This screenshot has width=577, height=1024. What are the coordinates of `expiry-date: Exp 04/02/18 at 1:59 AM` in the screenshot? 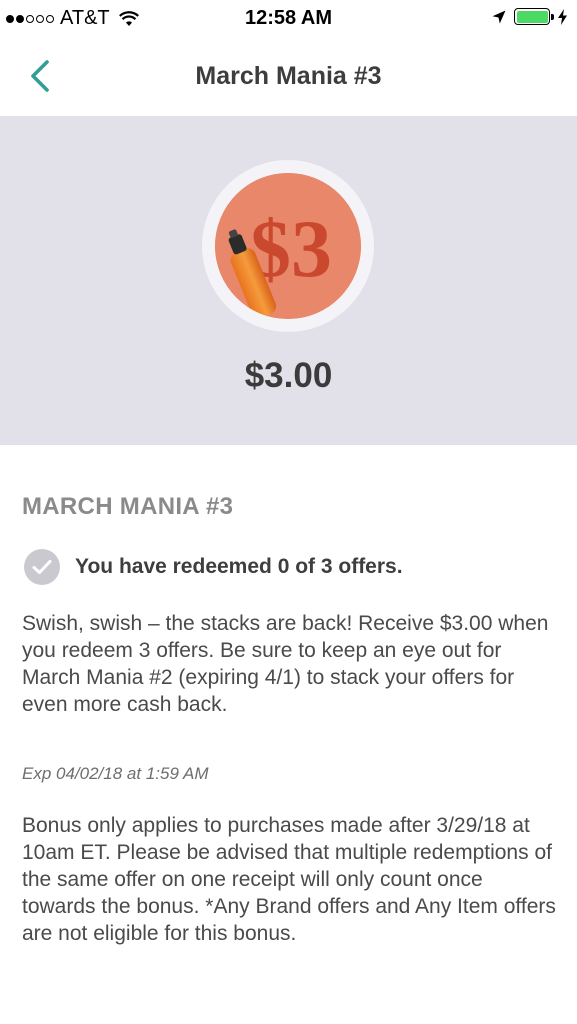 It's located at (115, 773).